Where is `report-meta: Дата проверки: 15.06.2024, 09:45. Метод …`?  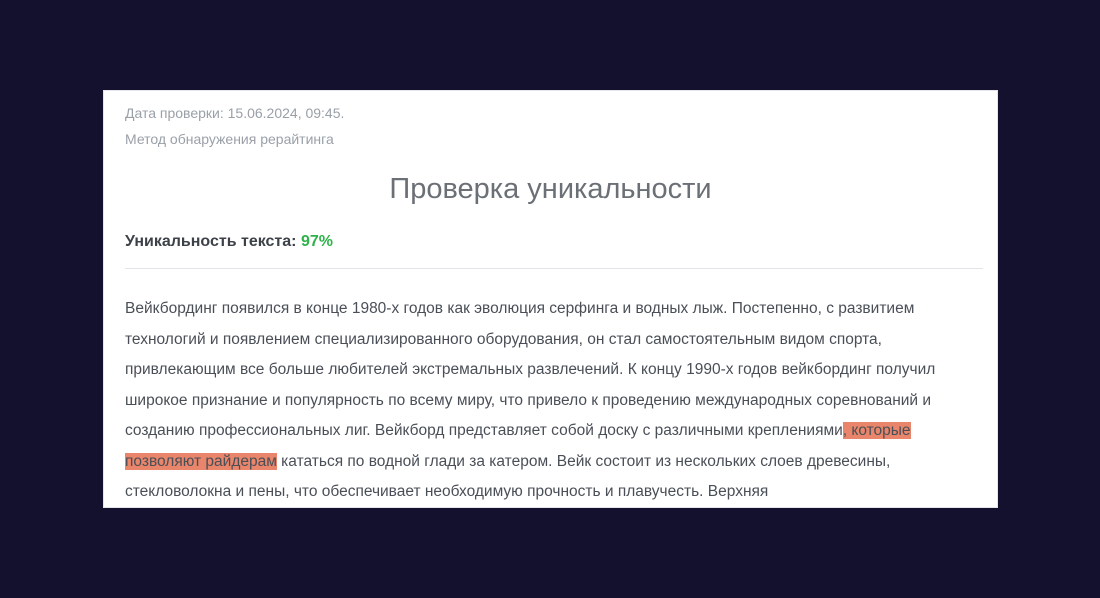
report-meta: Дата проверки: 15.06.2024, 09:45. Метод … is located at coordinates (234, 126).